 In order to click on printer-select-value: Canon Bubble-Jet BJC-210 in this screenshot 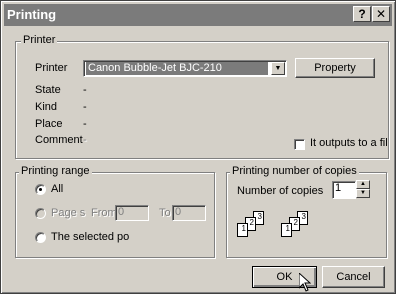, I will do `click(177, 68)`.